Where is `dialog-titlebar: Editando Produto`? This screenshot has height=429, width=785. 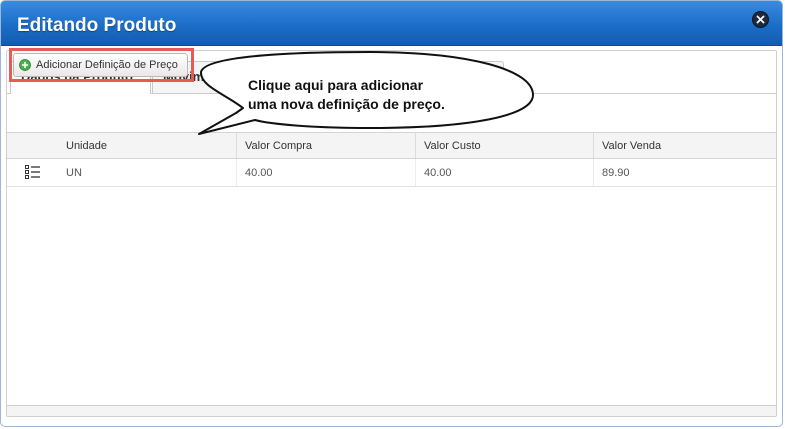
dialog-titlebar: Editando Produto is located at coordinates (391, 23).